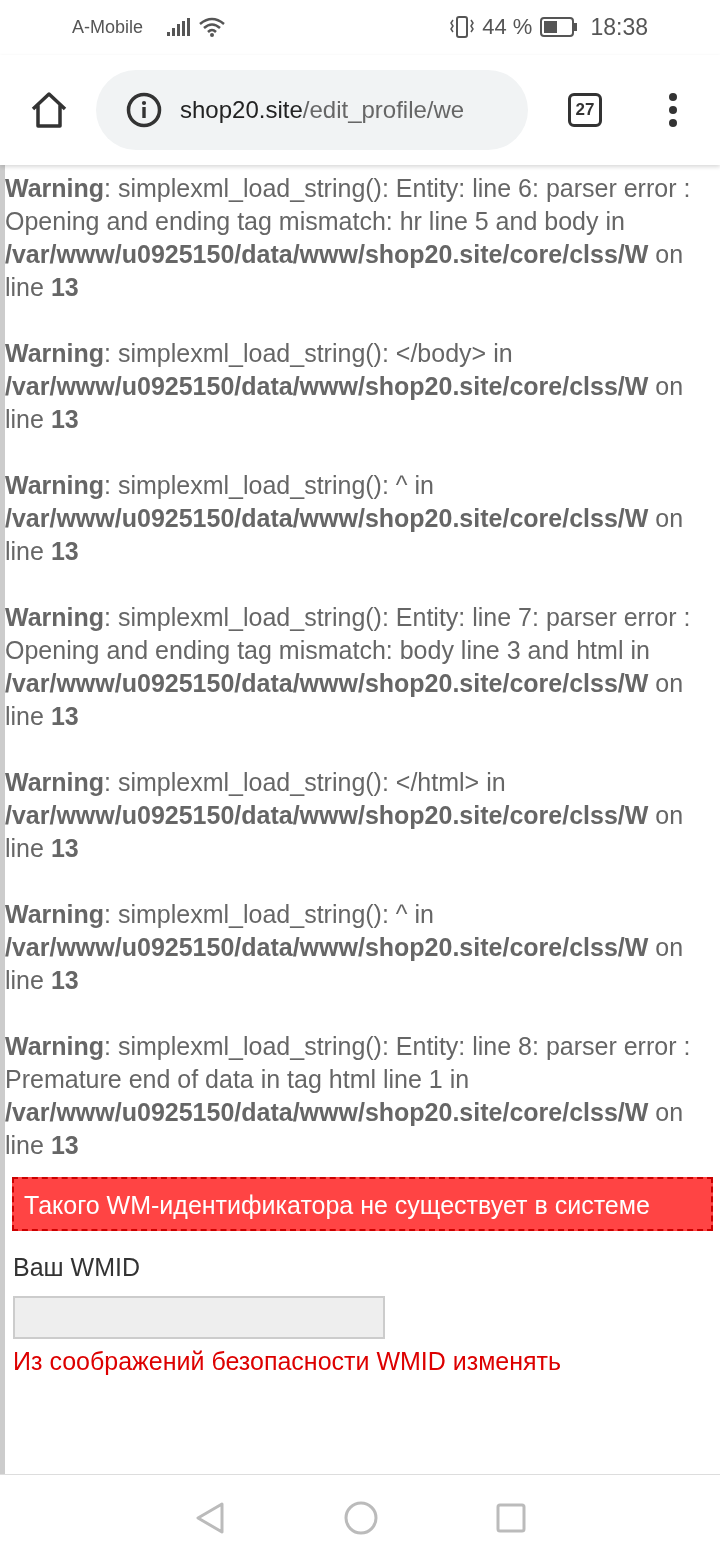 This screenshot has height=1560, width=720. I want to click on field-label: Ваш WMID, so click(77, 1267).